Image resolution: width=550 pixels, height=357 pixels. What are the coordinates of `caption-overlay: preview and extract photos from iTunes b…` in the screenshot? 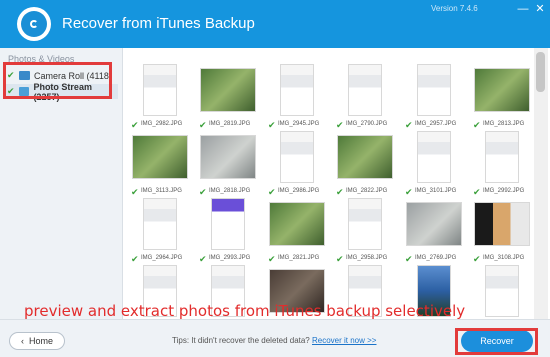 It's located at (245, 311).